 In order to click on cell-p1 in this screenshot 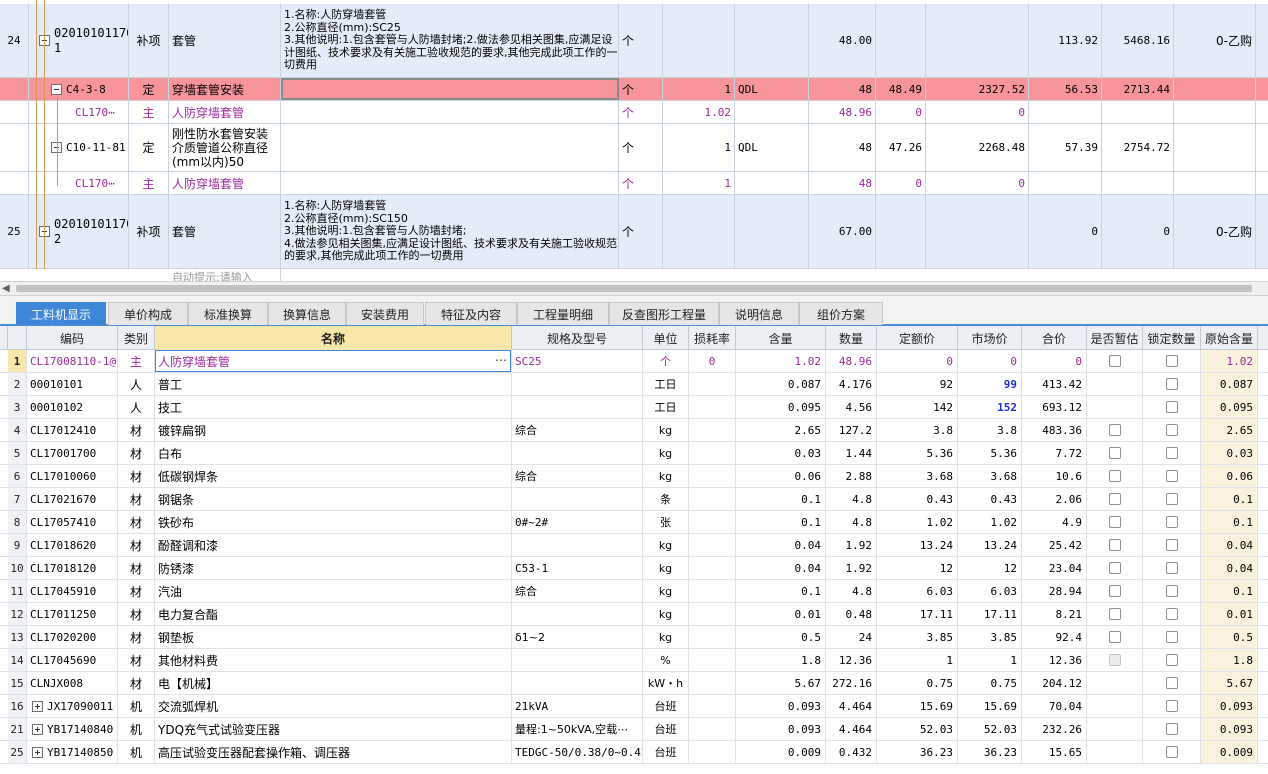, I will do `click(901, 231)`.